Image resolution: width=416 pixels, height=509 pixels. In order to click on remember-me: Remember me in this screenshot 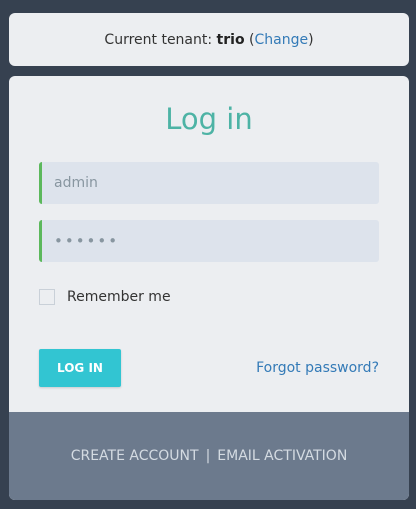, I will do `click(105, 297)`.